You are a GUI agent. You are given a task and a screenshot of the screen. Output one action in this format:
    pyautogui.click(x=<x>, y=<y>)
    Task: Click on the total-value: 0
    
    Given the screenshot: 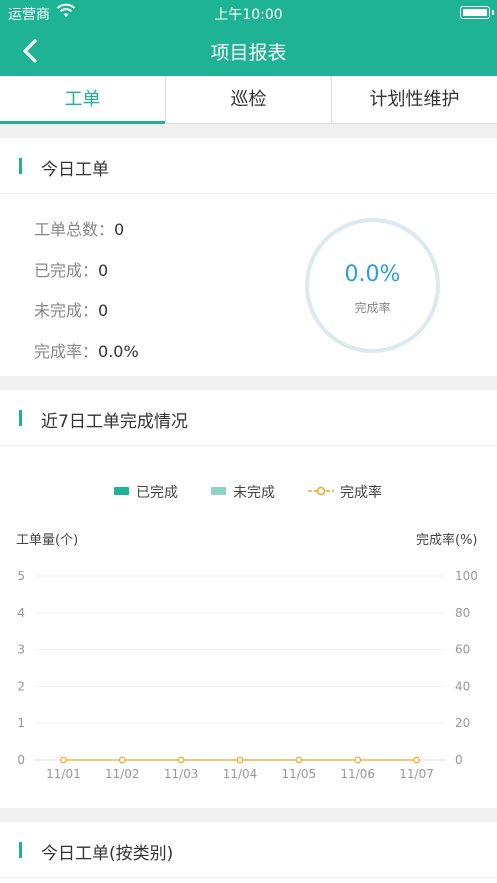 What is the action you would take?
    pyautogui.click(x=119, y=229)
    